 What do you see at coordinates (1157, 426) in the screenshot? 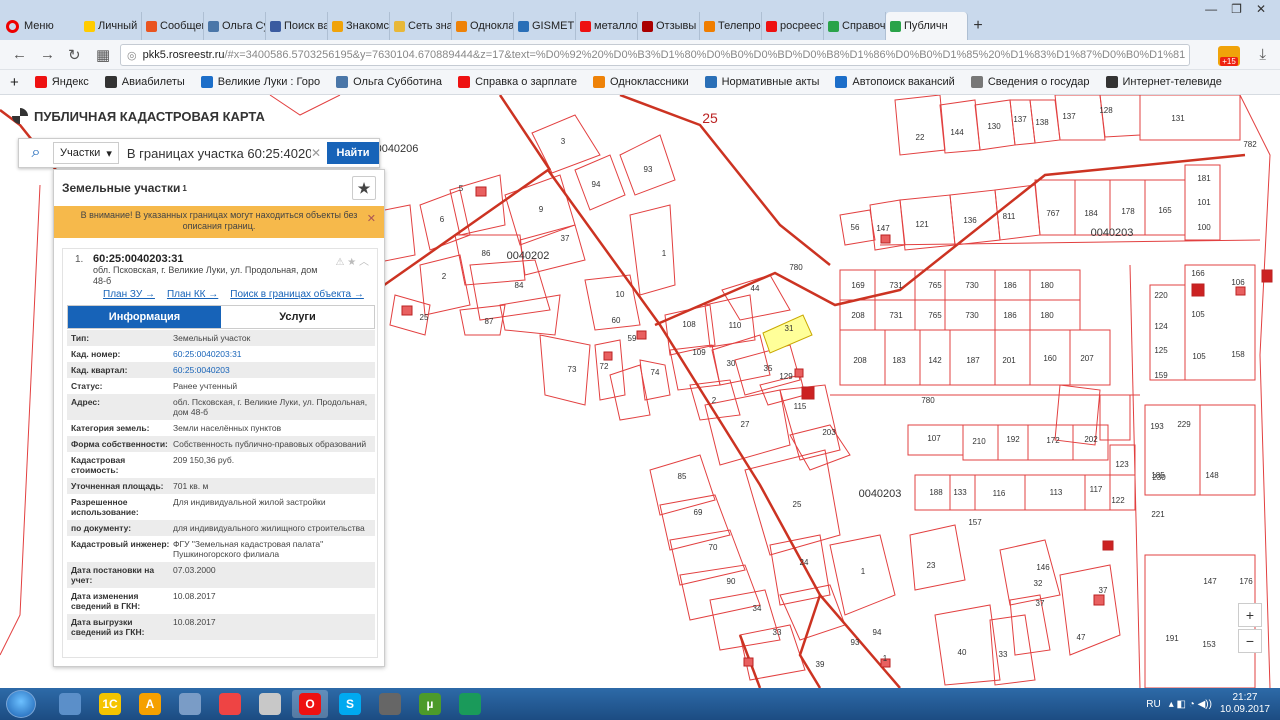
I see `parcel-label: 193` at bounding box center [1157, 426].